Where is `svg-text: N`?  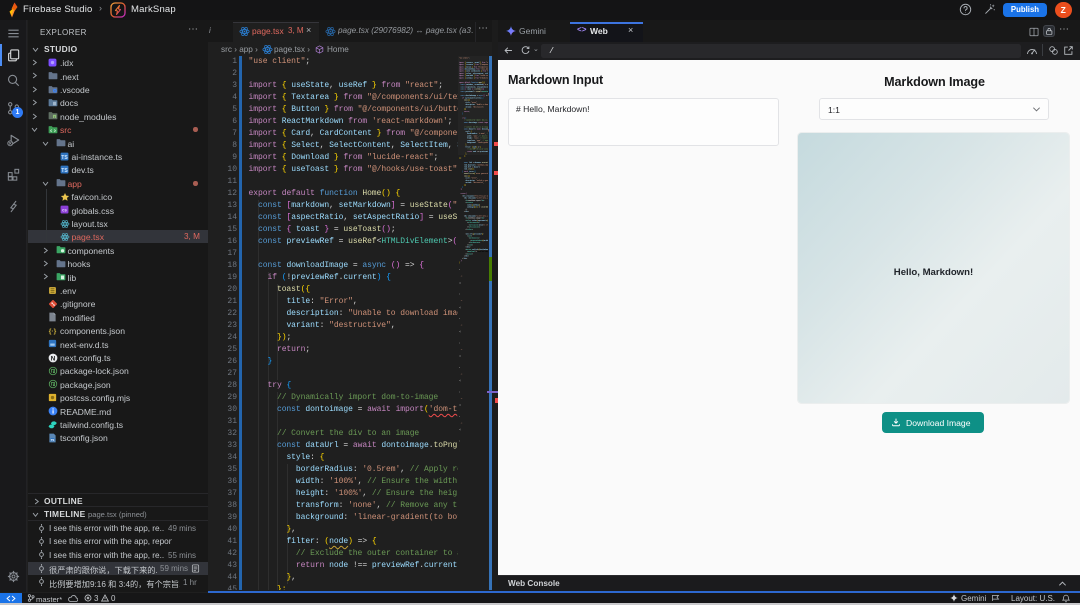 svg-text: N is located at coordinates (53, 358).